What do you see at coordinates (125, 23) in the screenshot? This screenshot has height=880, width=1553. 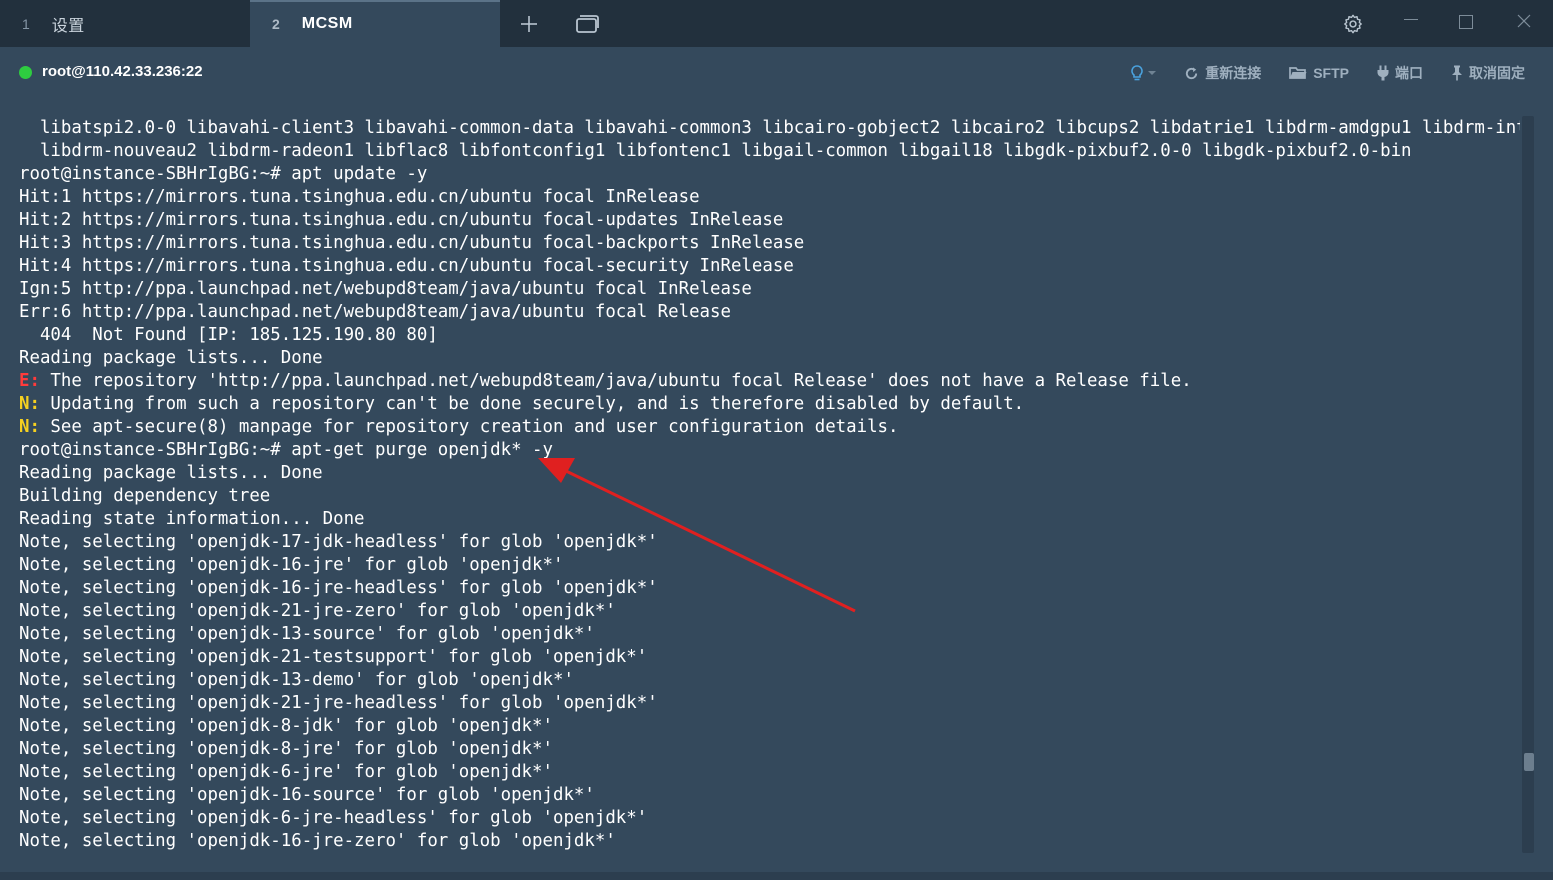 I see `tab-settings: 1 设置` at bounding box center [125, 23].